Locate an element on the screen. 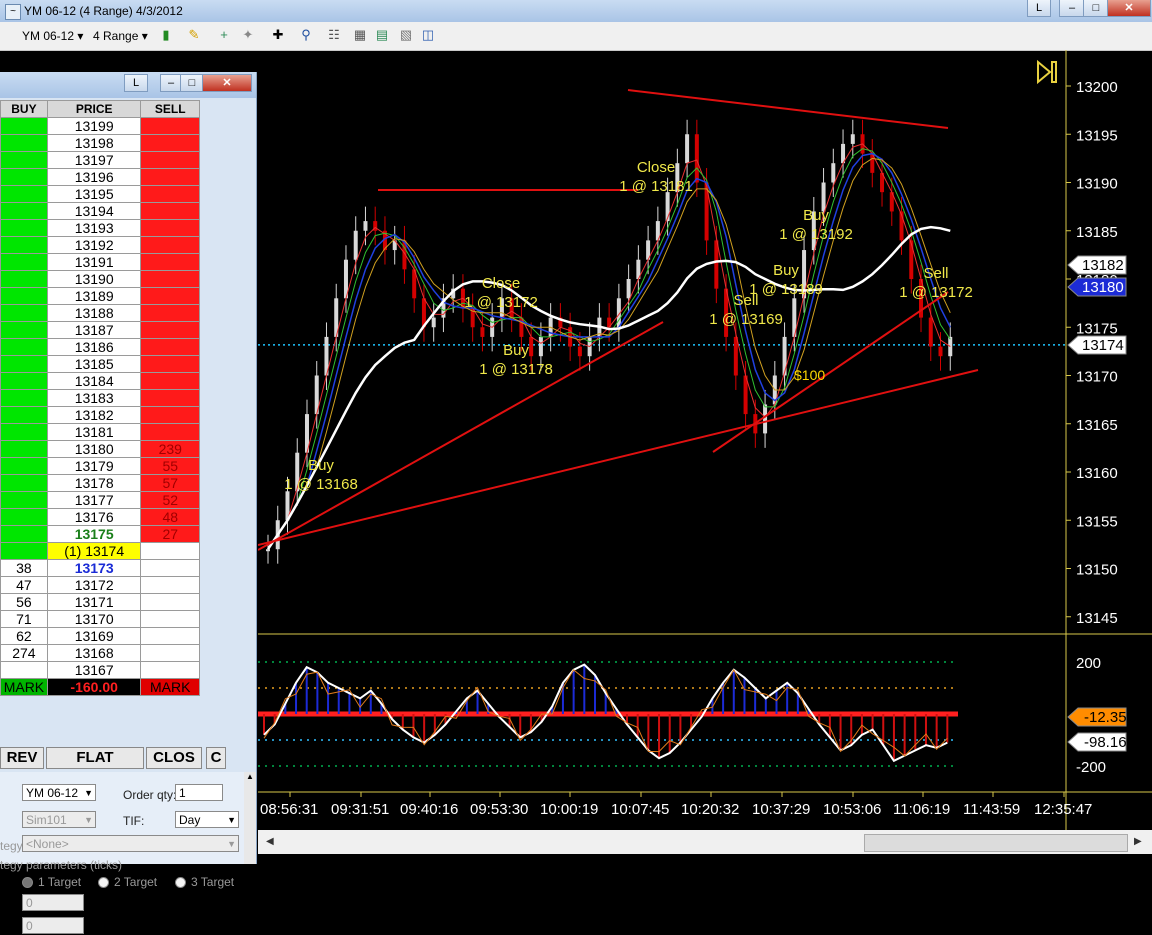 This screenshot has height=935, width=1152. templates-icon: ▧ is located at coordinates (406, 35).